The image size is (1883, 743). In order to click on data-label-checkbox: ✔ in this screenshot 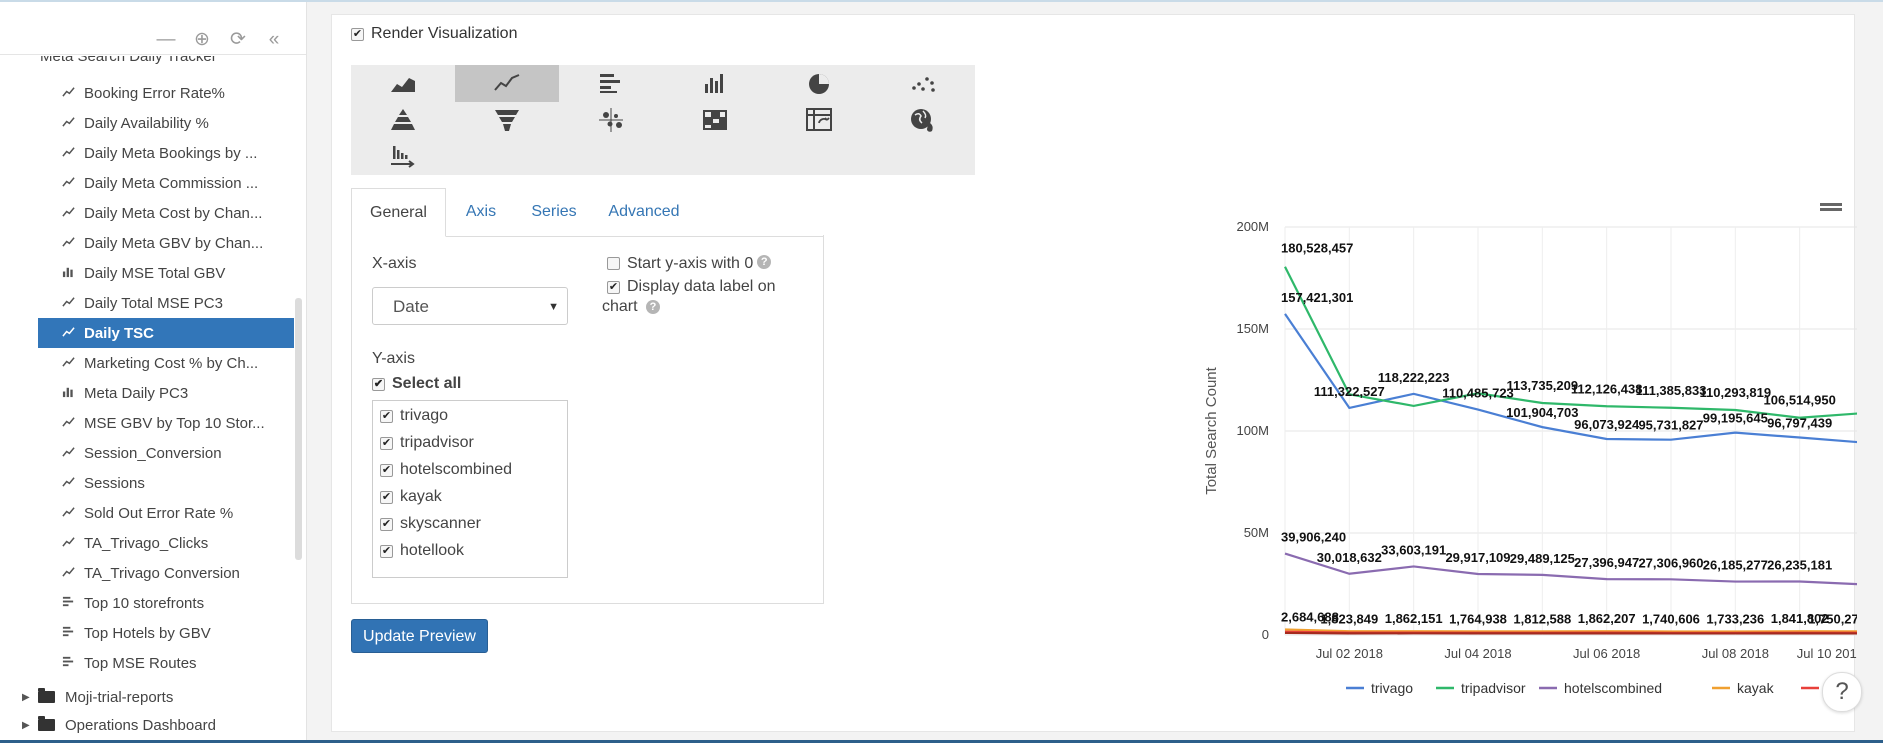, I will do `click(613, 287)`.